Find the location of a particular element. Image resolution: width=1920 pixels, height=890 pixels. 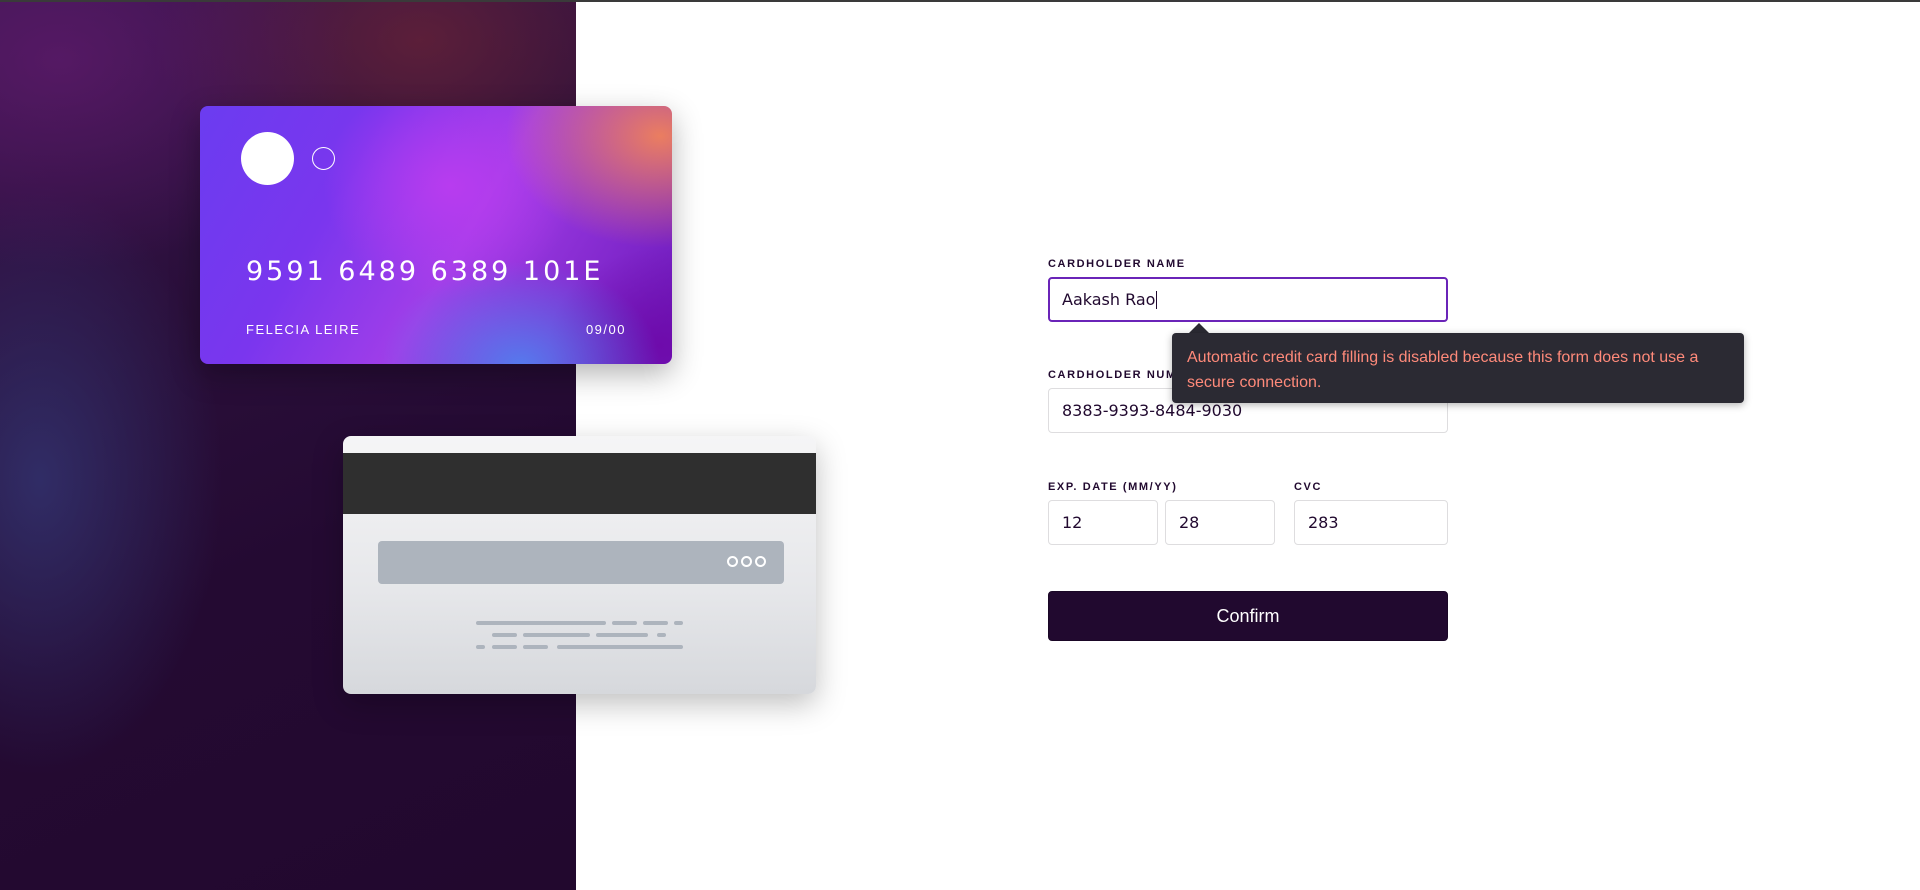

exp-date-label: EXP. DATE (MM/YY) is located at coordinates (1113, 487).